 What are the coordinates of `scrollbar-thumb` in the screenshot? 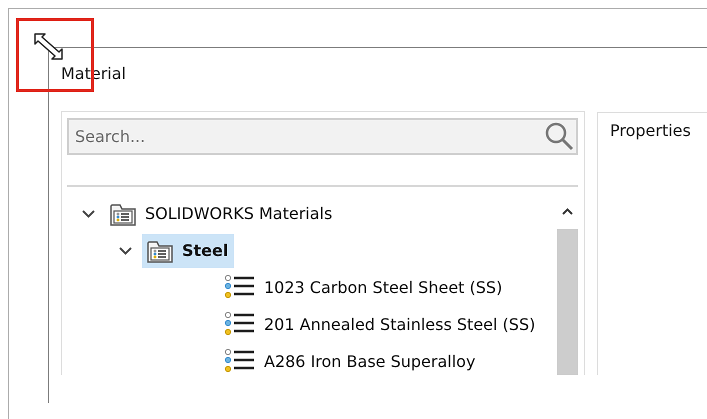 It's located at (567, 302).